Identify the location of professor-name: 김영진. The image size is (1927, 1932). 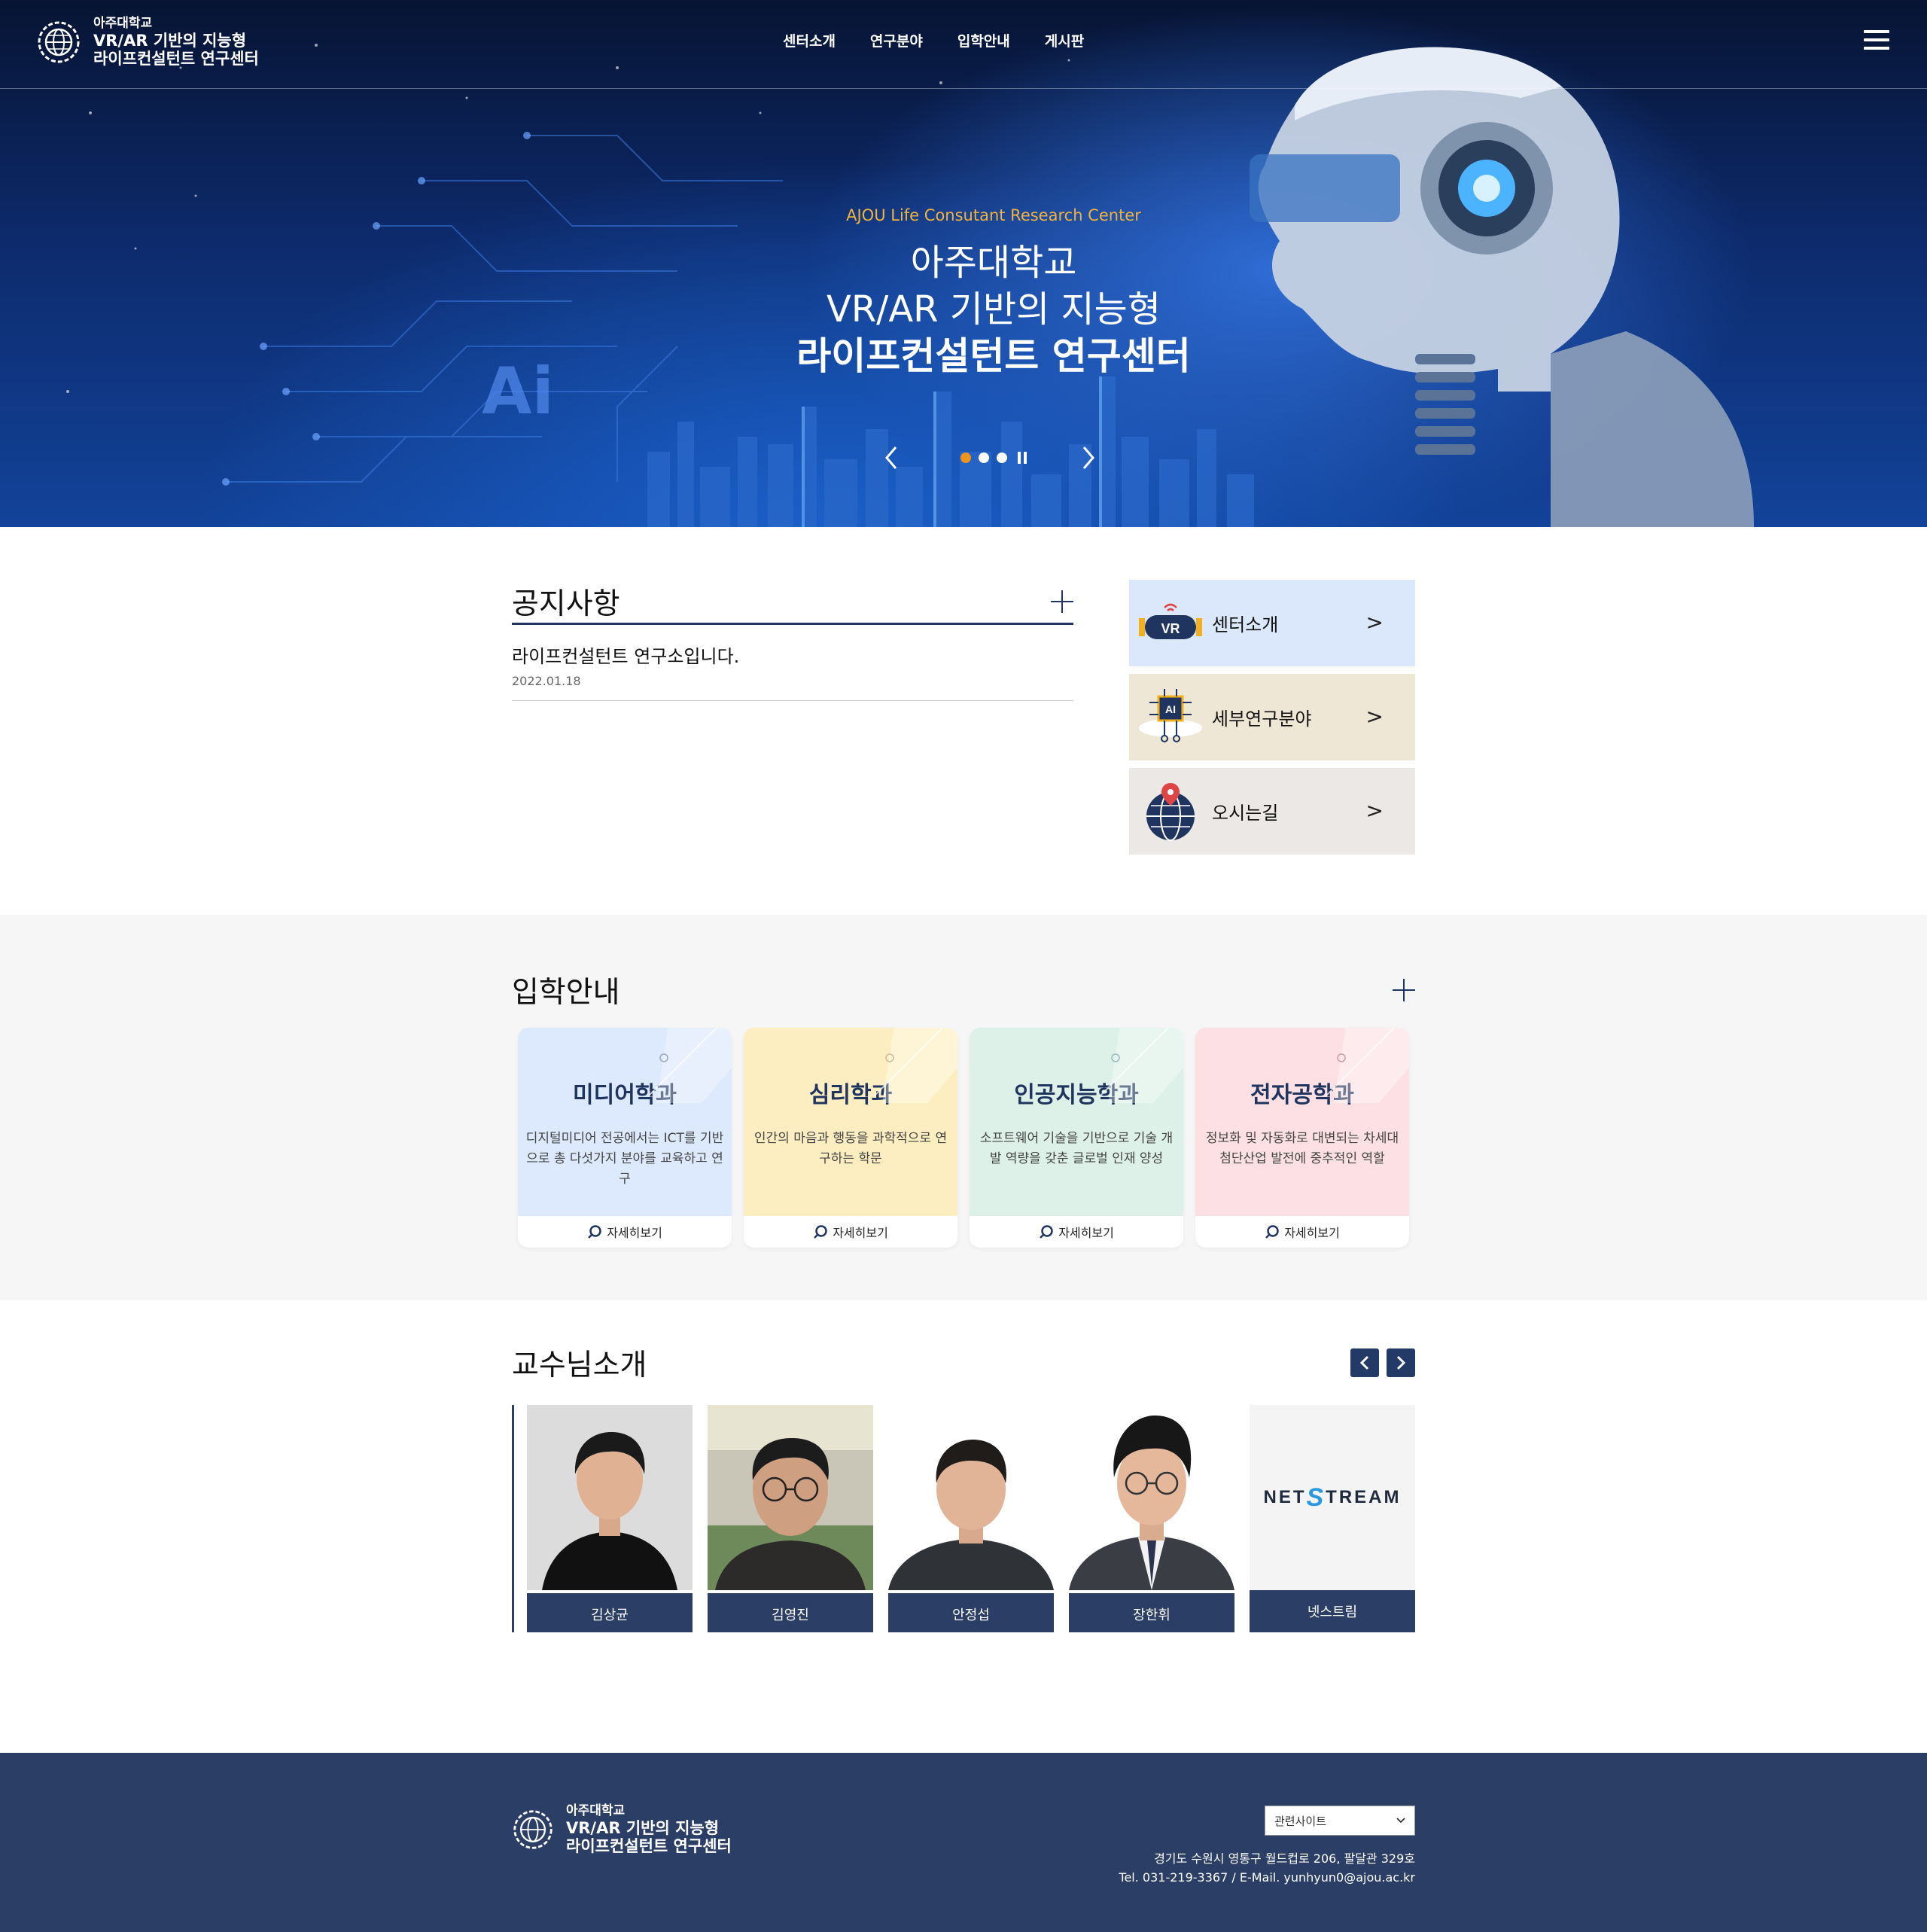
(790, 1612).